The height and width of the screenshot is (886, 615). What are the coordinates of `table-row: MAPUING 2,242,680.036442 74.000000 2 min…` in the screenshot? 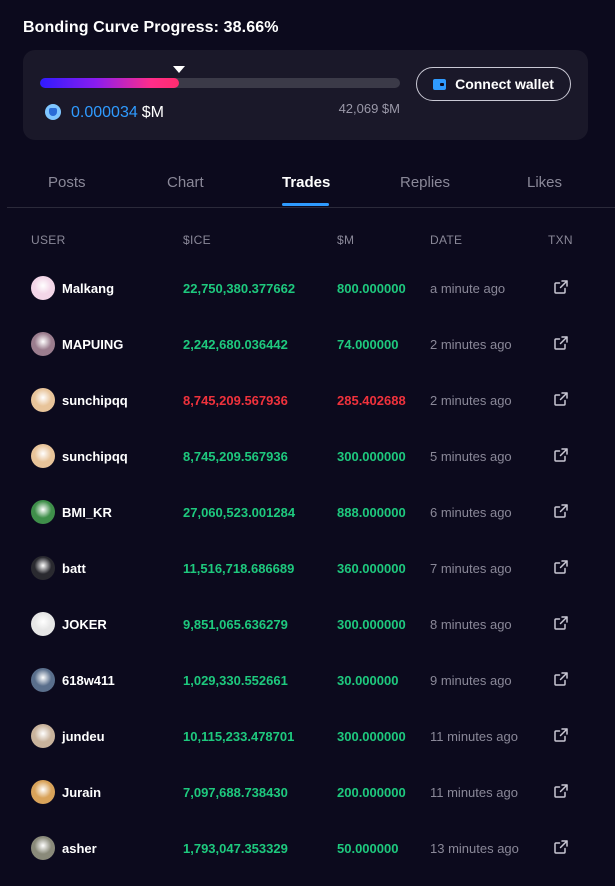 It's located at (307, 344).